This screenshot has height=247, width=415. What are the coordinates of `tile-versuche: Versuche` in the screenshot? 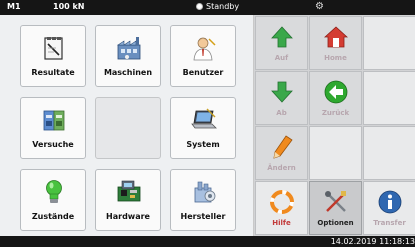 It's located at (53, 128).